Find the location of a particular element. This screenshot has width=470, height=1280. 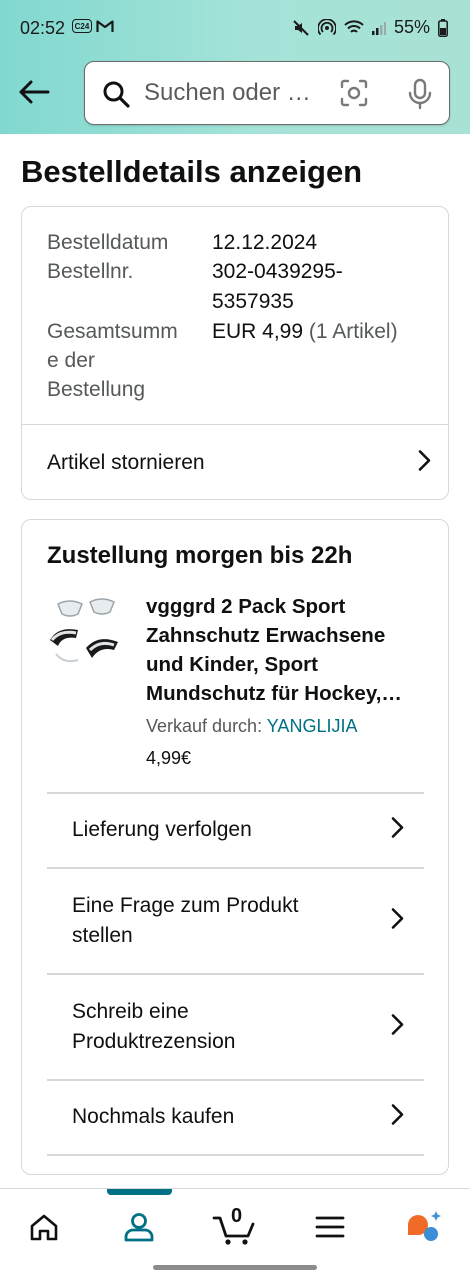

camera-scan-icon is located at coordinates (354, 95).